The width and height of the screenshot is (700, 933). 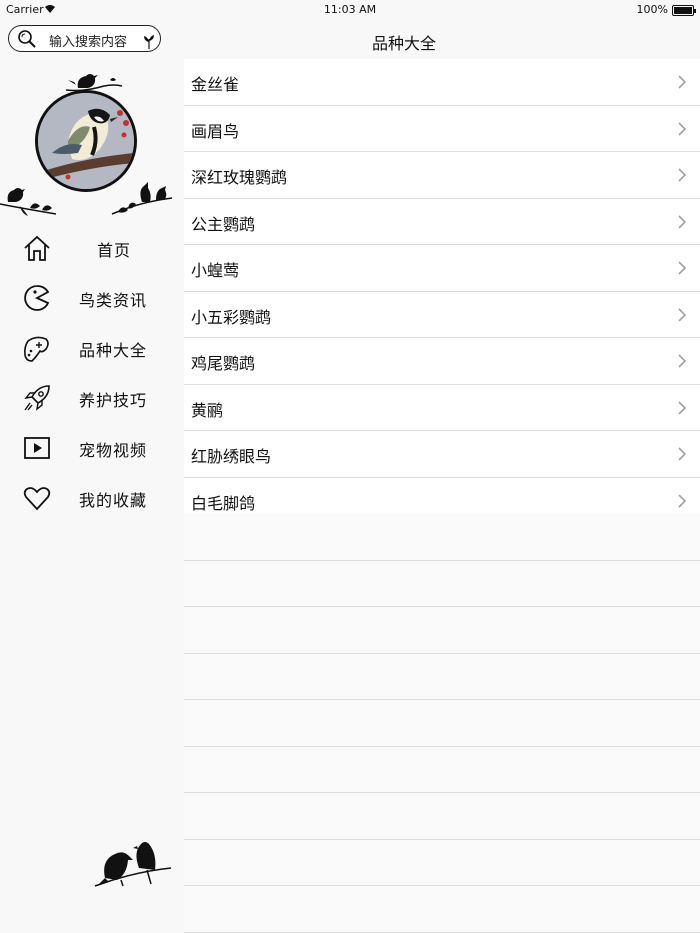 What do you see at coordinates (113, 500) in the screenshot?
I see `menu-label: 我的收藏` at bounding box center [113, 500].